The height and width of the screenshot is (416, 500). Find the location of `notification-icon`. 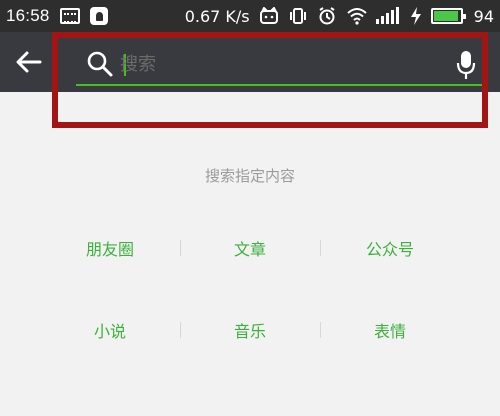

notification-icon is located at coordinates (98, 16).